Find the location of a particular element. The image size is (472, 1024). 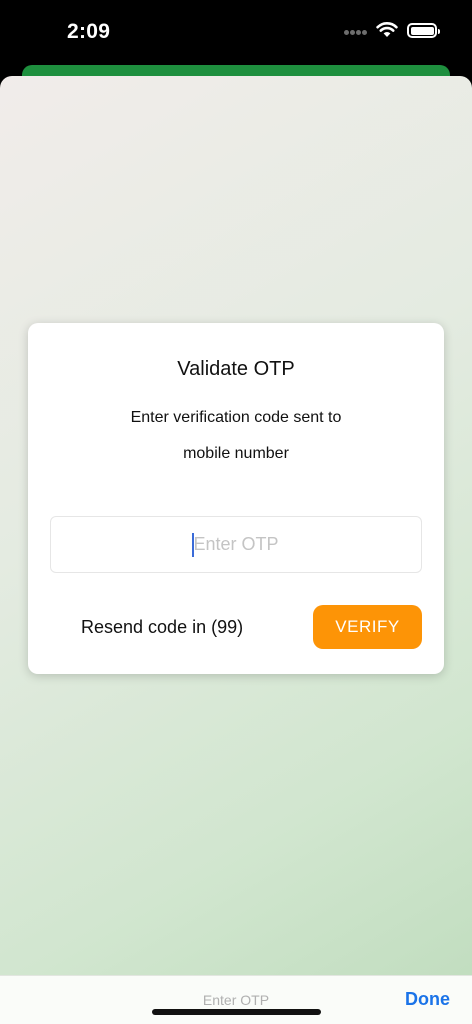

dialog-message-line-2: mobile number is located at coordinates (236, 453).